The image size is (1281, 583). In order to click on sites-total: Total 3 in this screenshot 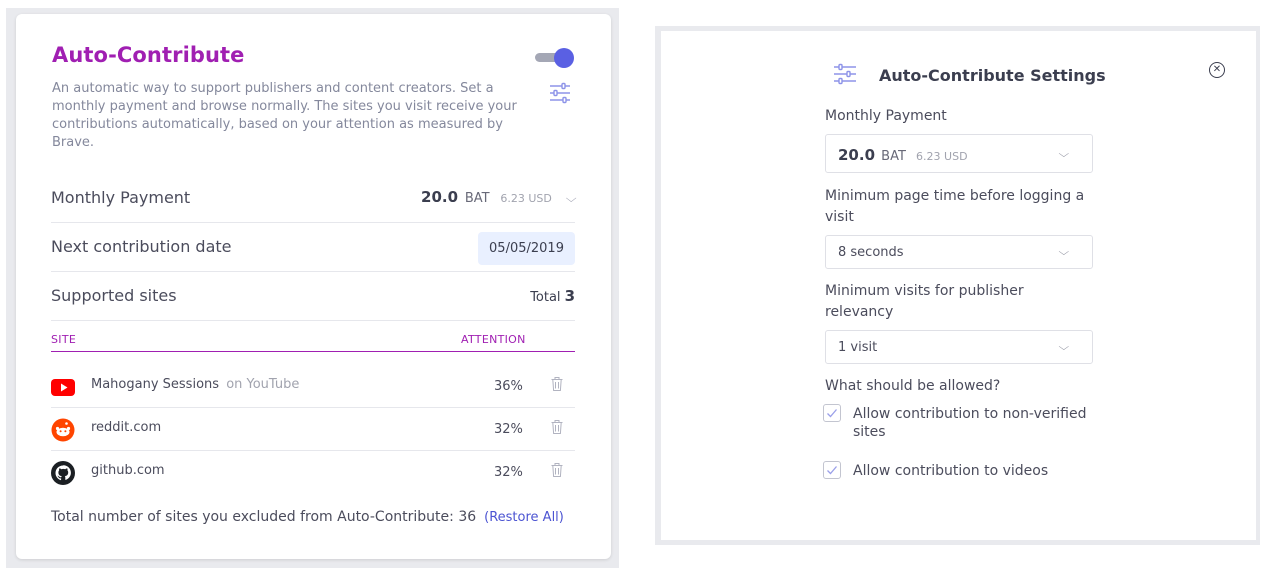, I will do `click(552, 296)`.